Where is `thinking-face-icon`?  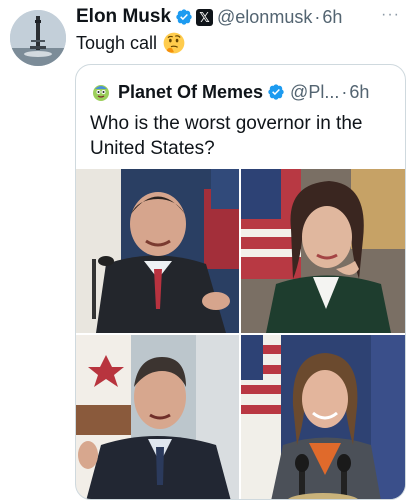 thinking-face-icon is located at coordinates (174, 43).